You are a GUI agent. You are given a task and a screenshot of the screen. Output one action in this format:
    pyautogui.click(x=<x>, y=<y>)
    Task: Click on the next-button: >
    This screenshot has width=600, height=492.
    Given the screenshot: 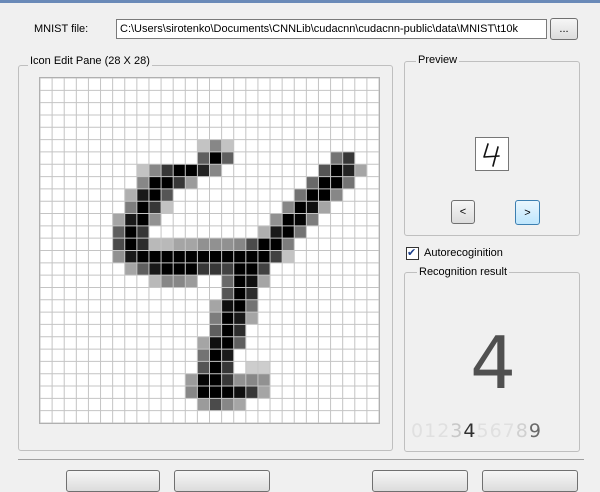 What is the action you would take?
    pyautogui.click(x=527, y=212)
    